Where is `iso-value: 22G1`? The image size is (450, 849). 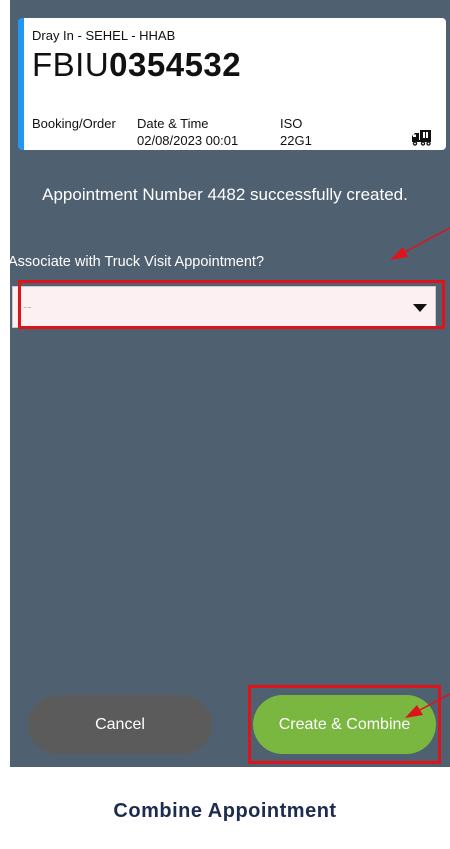 iso-value: 22G1 is located at coordinates (296, 140).